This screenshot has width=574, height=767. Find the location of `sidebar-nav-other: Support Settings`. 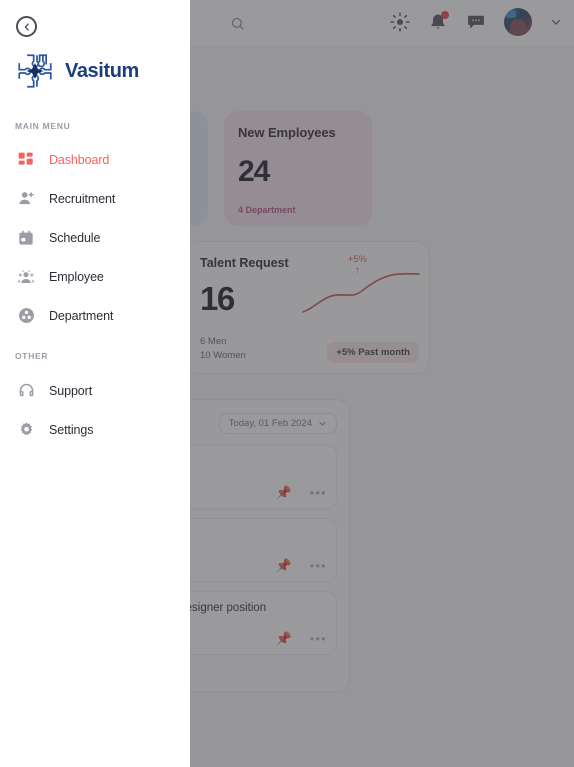

sidebar-nav-other: Support Settings is located at coordinates (95, 410).